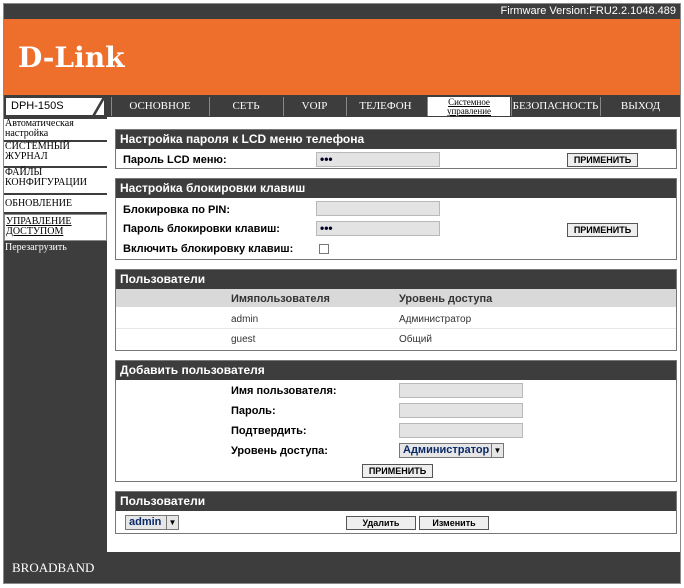 The height and width of the screenshot is (588, 684). Describe the element at coordinates (378, 159) in the screenshot. I see `lcd-password-input: •••` at that location.